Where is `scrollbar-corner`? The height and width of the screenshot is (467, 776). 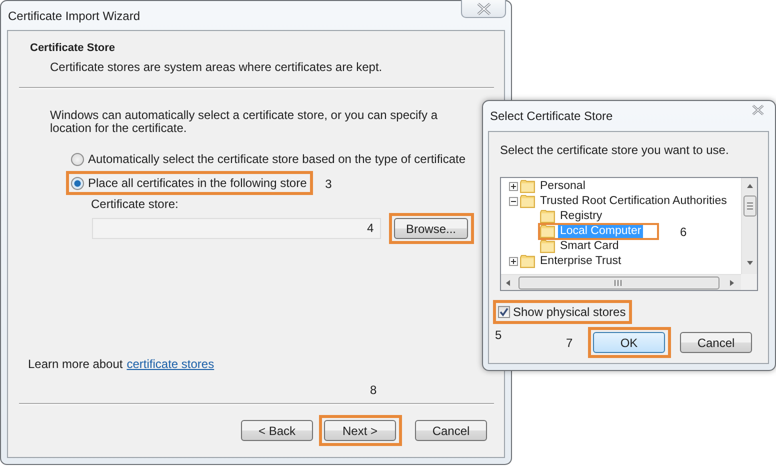 scrollbar-corner is located at coordinates (749, 282).